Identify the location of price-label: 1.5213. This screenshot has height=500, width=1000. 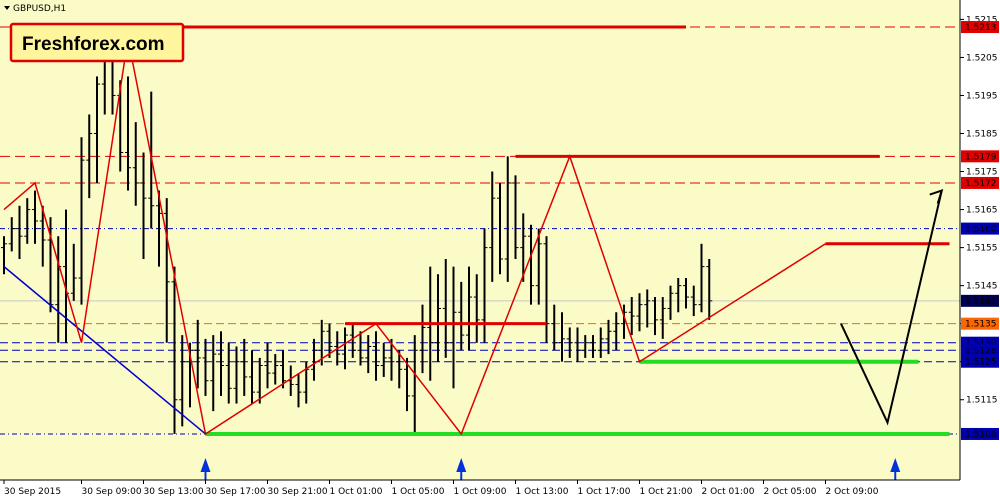
(980, 27).